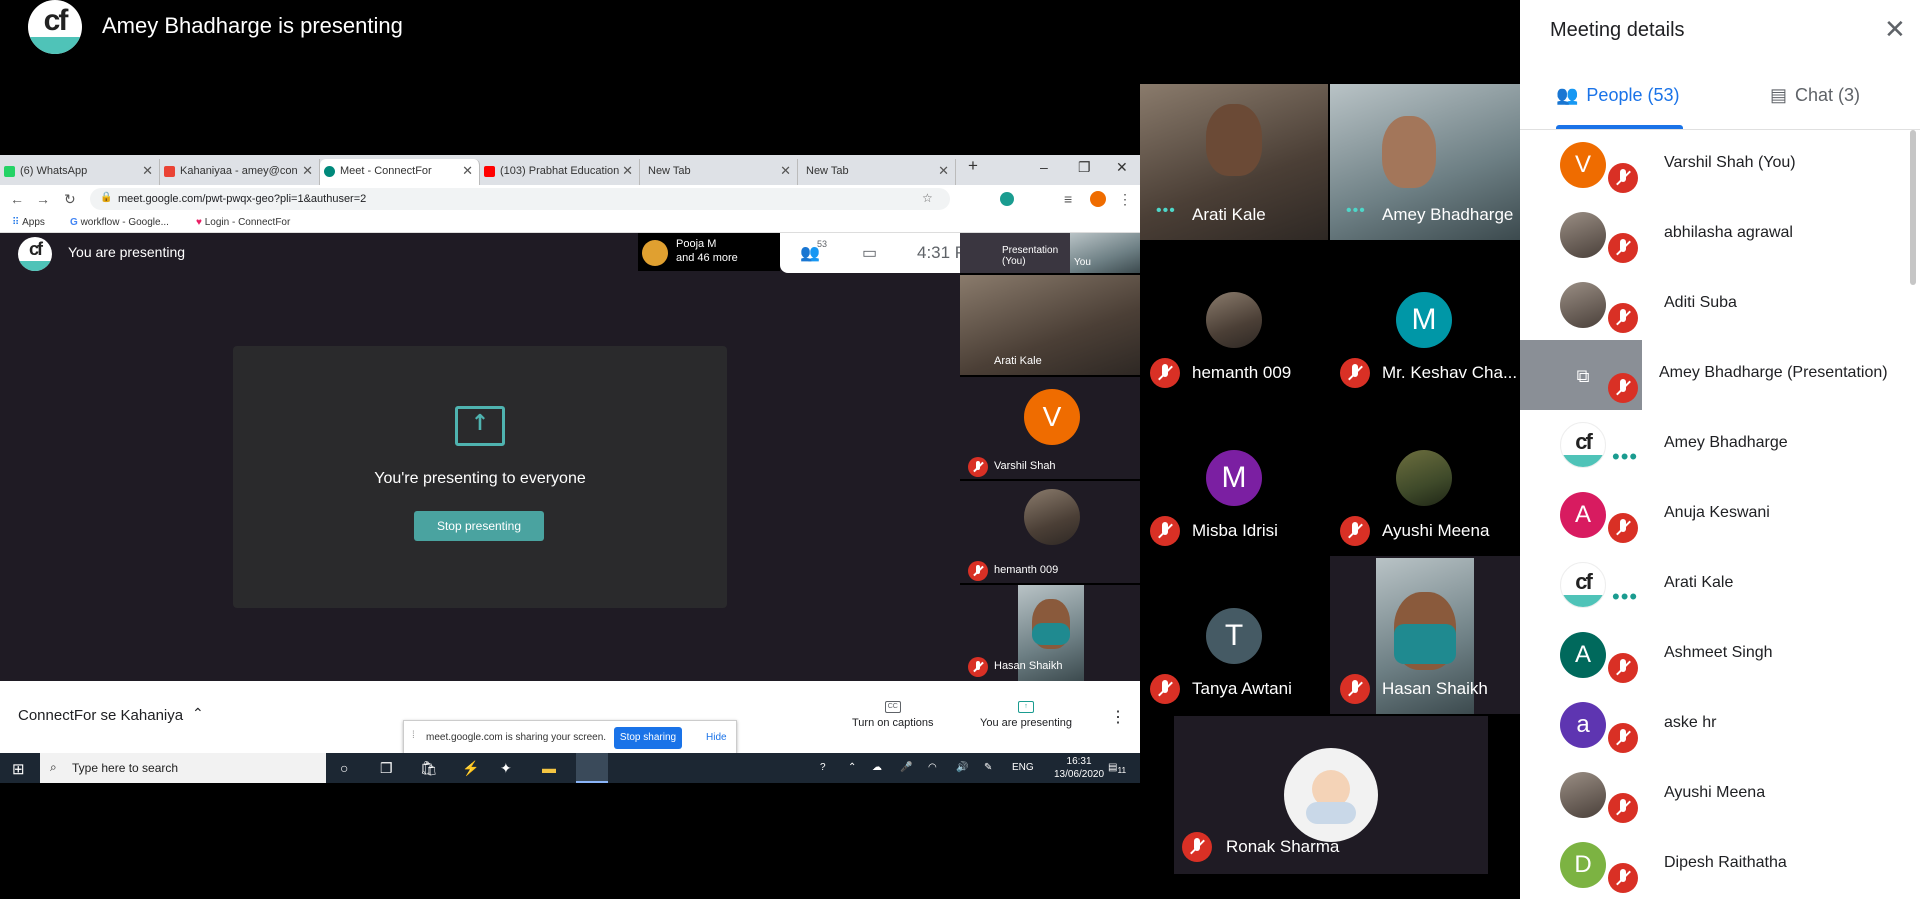 This screenshot has height=899, width=1920. What do you see at coordinates (719, 172) in the screenshot?
I see `browser-tab-newtab: New Tab ✕` at bounding box center [719, 172].